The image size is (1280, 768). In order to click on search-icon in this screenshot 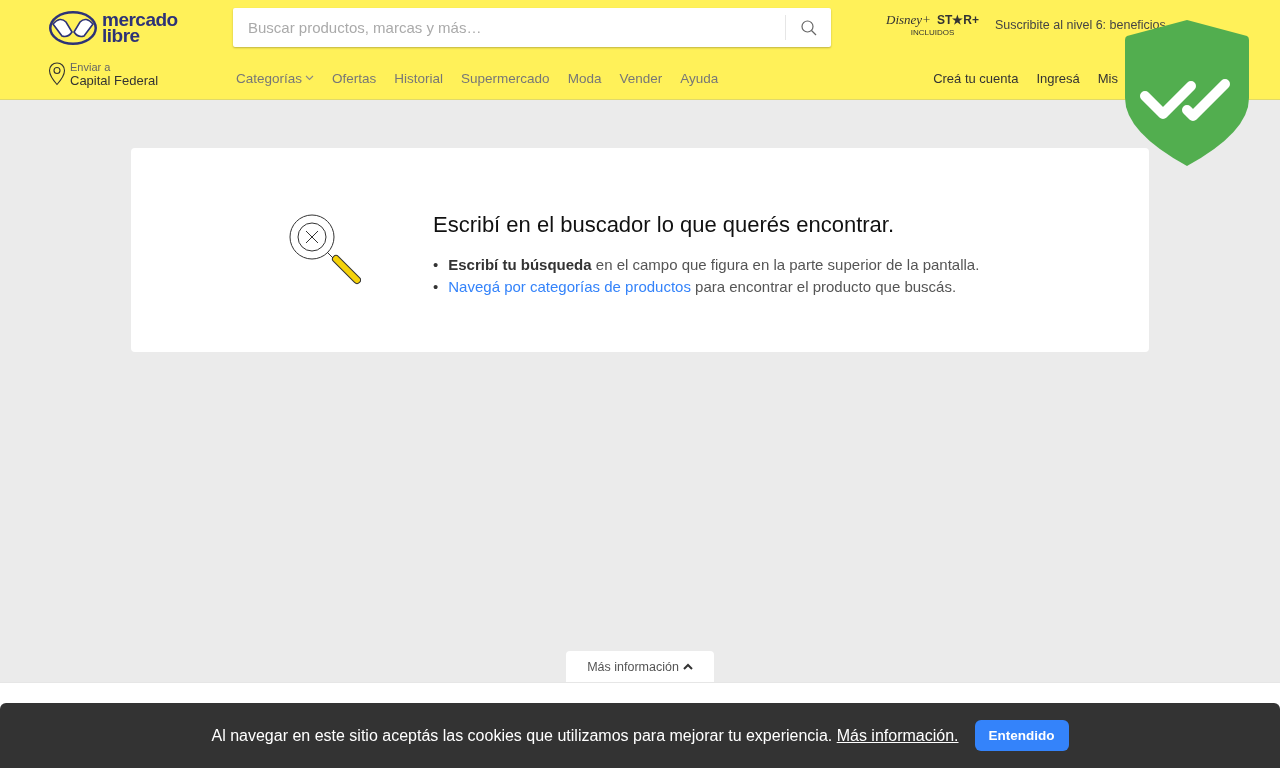, I will do `click(808, 27)`.